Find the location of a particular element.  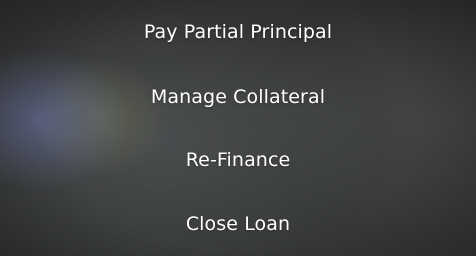

close-loan-option: Close Loan is located at coordinates (238, 224).